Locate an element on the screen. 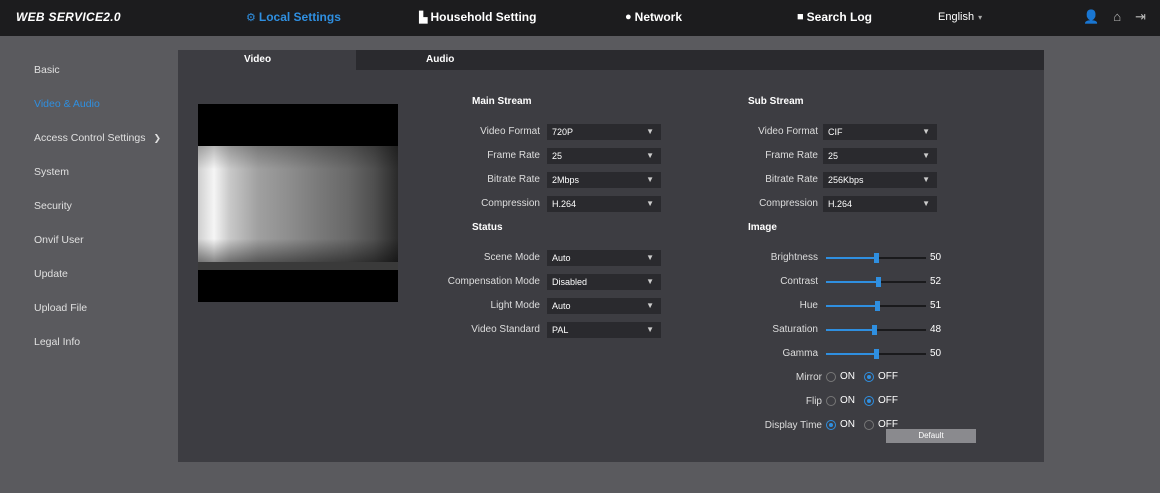 The height and width of the screenshot is (493, 1160). light-mode-select: Auto ▼ is located at coordinates (604, 306).